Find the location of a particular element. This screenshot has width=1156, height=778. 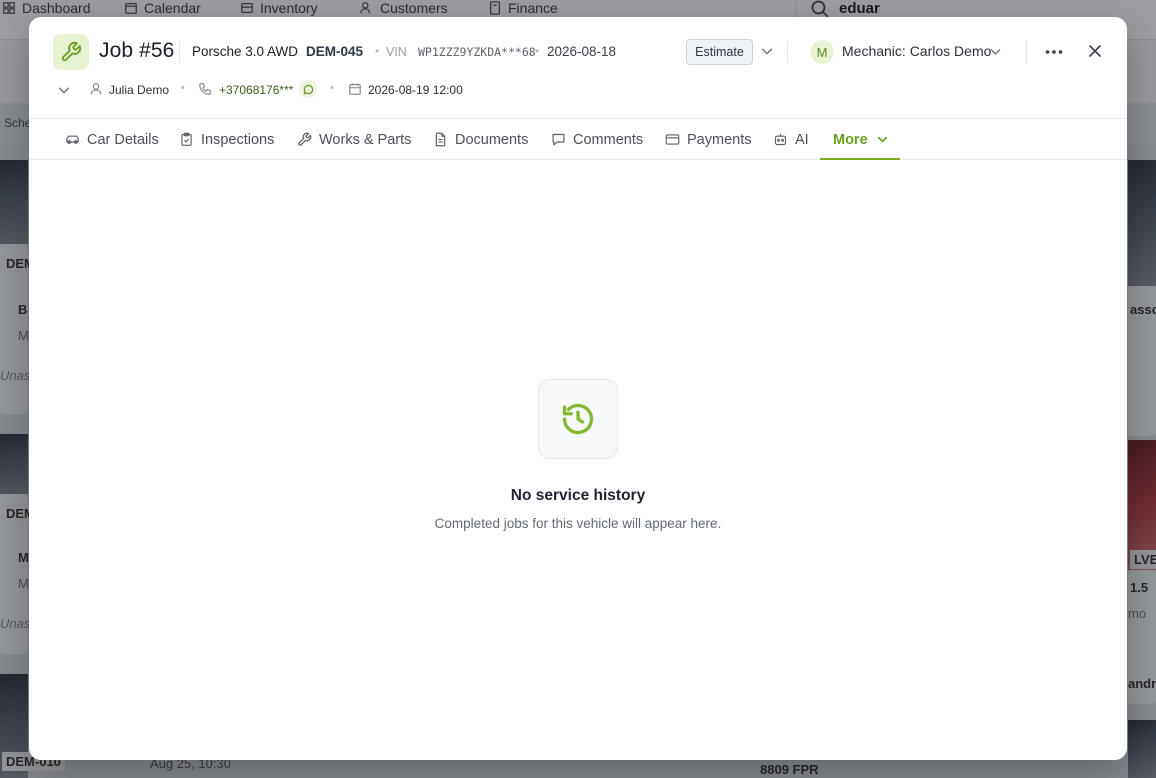

empty-state-icon-box is located at coordinates (578, 419).